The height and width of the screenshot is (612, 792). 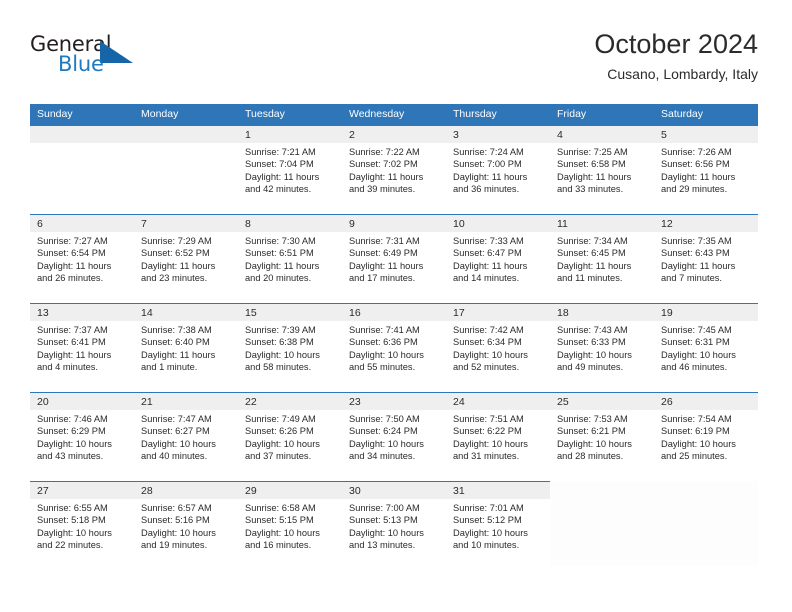 What do you see at coordinates (82, 401) in the screenshot?
I see `day-number: 20` at bounding box center [82, 401].